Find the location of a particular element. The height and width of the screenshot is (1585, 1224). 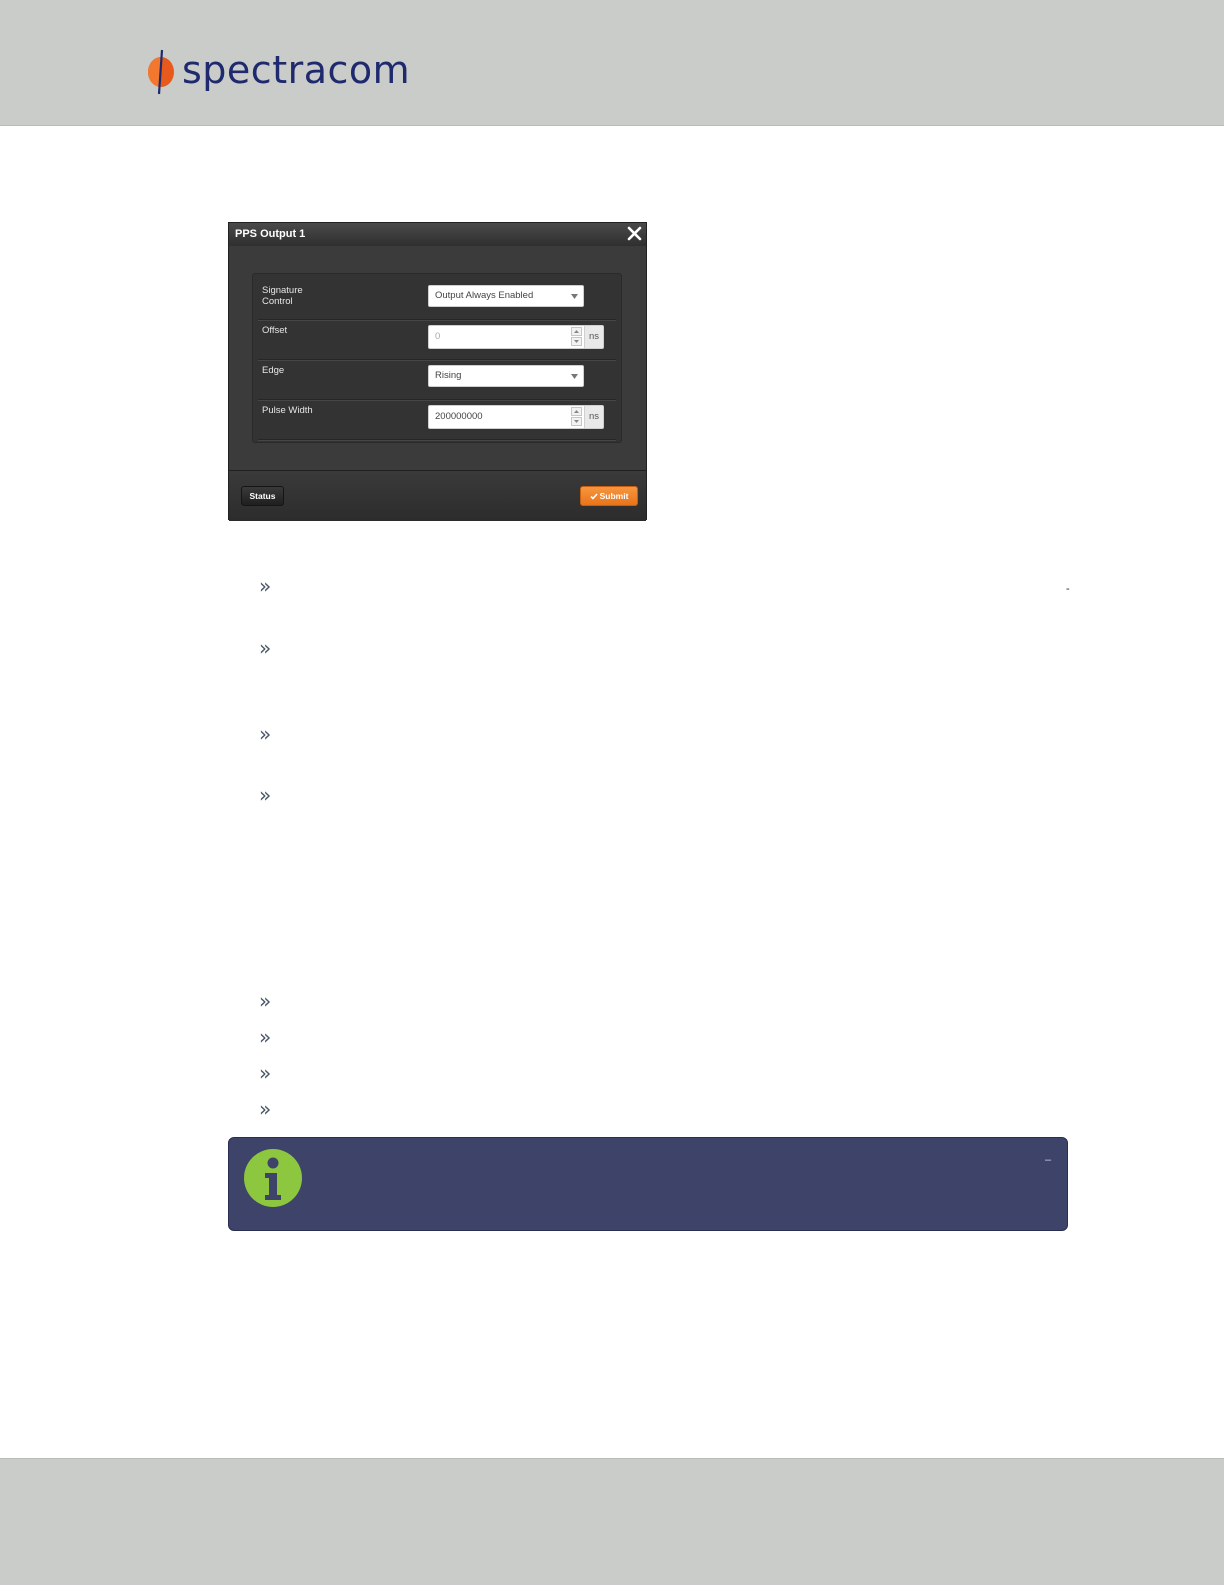

pulse-width-spinner is located at coordinates (577, 417).